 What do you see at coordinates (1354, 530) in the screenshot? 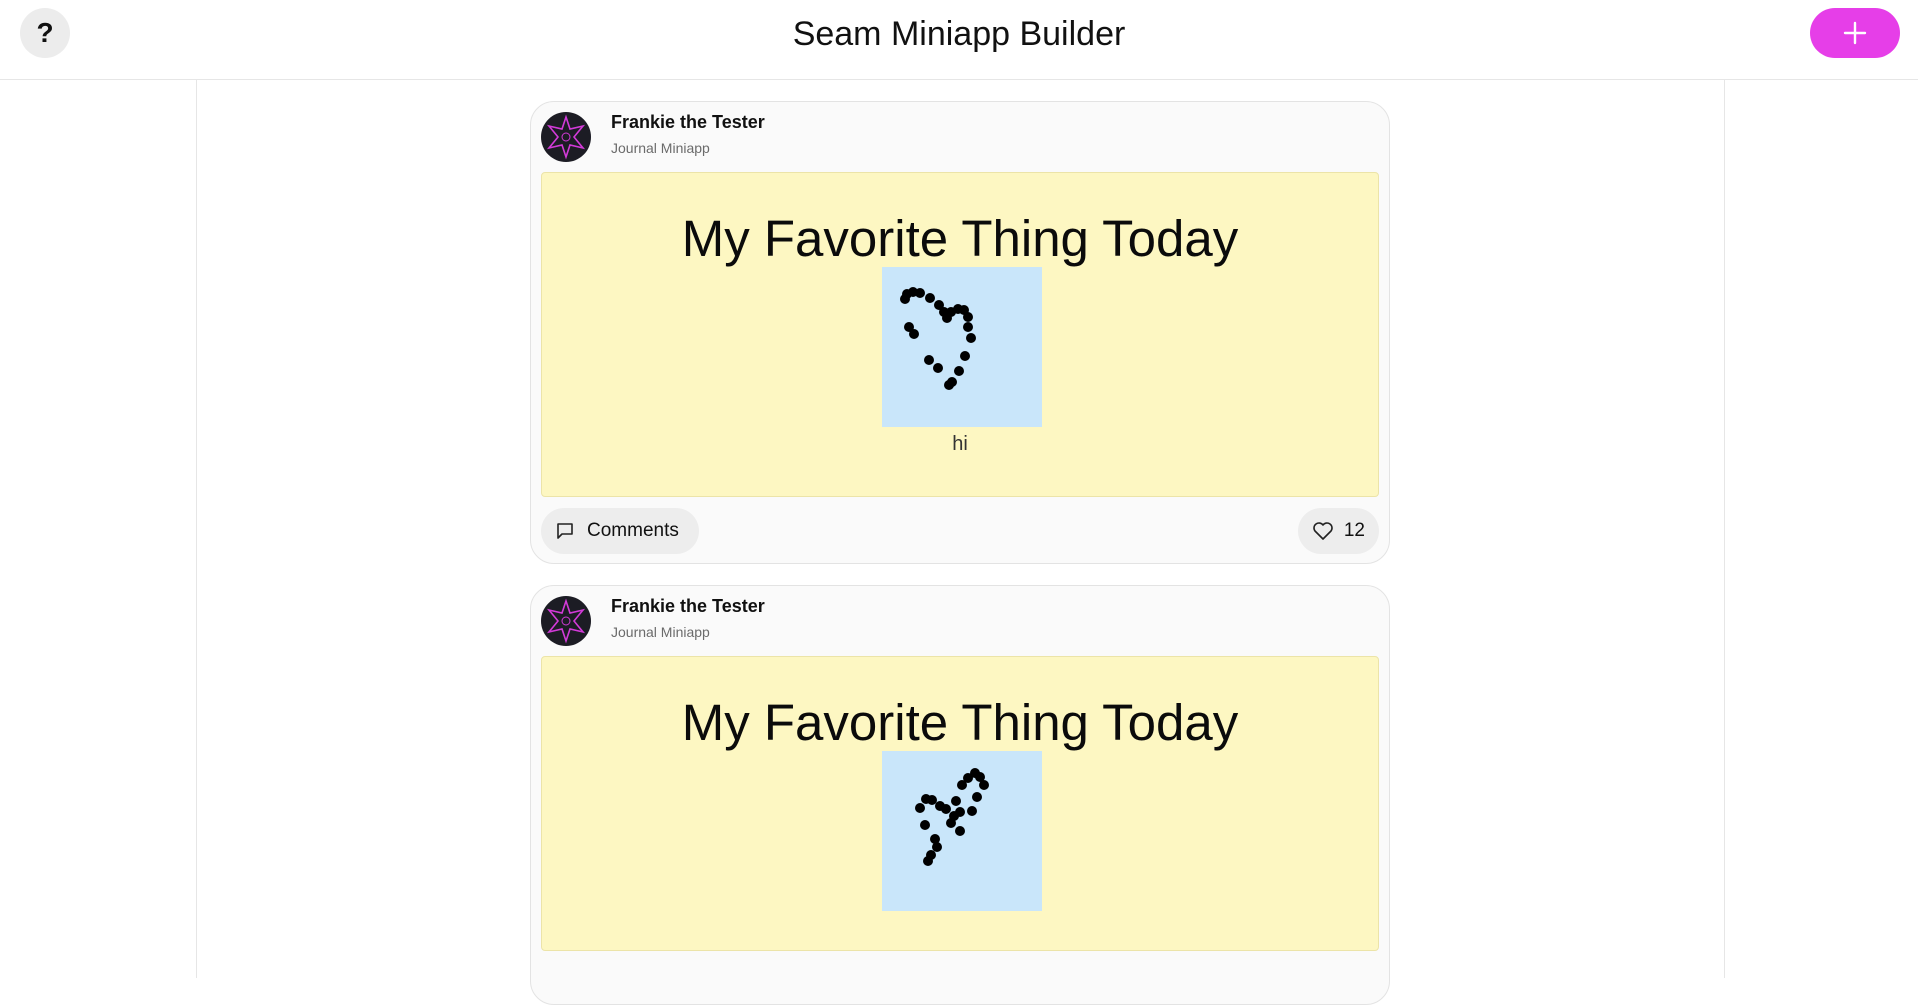
I see `like-count: 12` at bounding box center [1354, 530].